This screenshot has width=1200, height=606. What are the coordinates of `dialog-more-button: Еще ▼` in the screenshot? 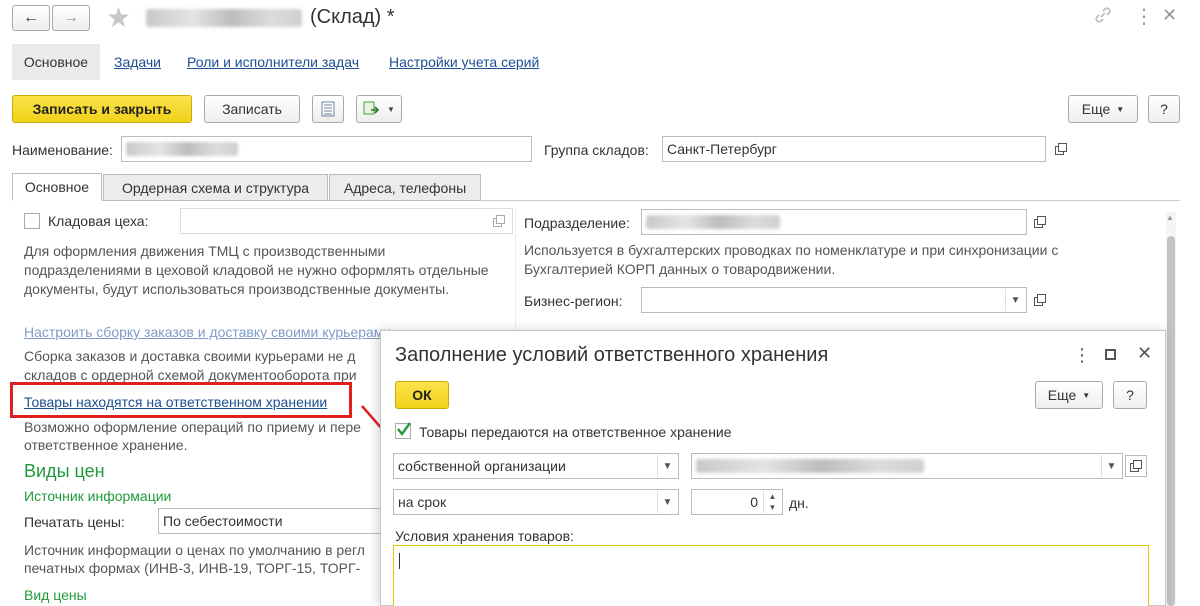 It's located at (1069, 395).